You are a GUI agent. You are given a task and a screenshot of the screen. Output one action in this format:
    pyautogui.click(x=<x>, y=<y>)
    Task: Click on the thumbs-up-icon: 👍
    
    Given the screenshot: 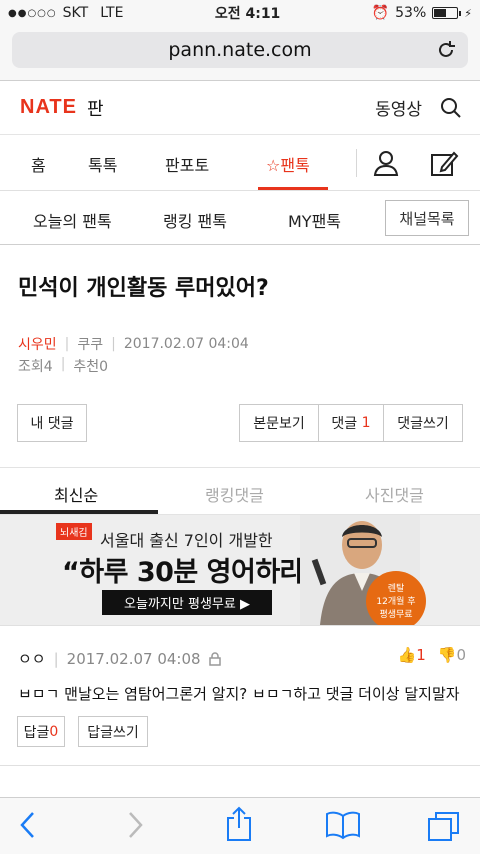 What is the action you would take?
    pyautogui.click(x=407, y=655)
    